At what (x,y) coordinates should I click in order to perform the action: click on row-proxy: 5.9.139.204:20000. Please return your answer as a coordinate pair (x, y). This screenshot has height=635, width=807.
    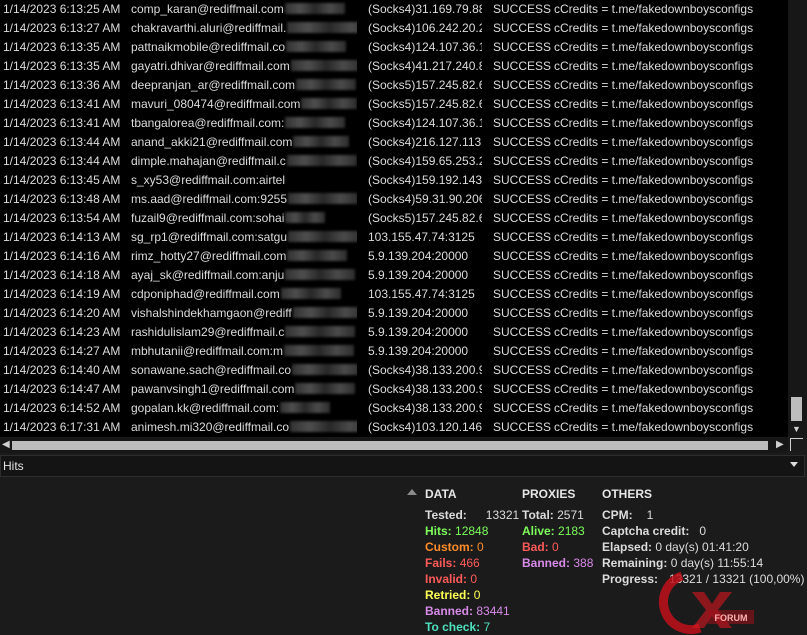
    Looking at the image, I should click on (418, 256).